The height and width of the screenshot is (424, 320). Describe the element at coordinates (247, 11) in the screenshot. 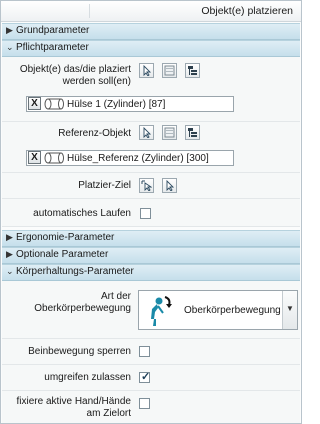

I see `panel-title: Objekt(e) platzieren` at that location.